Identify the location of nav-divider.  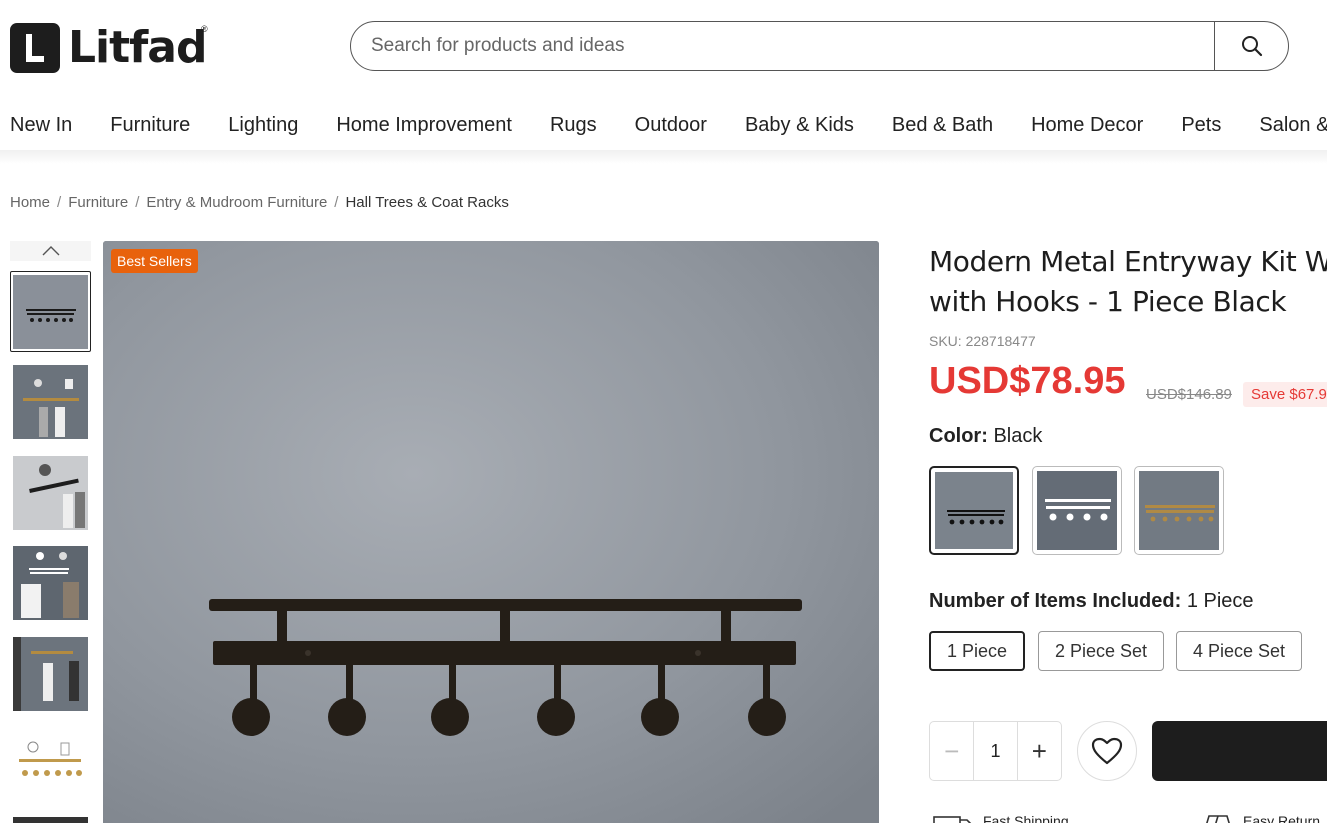
(663, 157).